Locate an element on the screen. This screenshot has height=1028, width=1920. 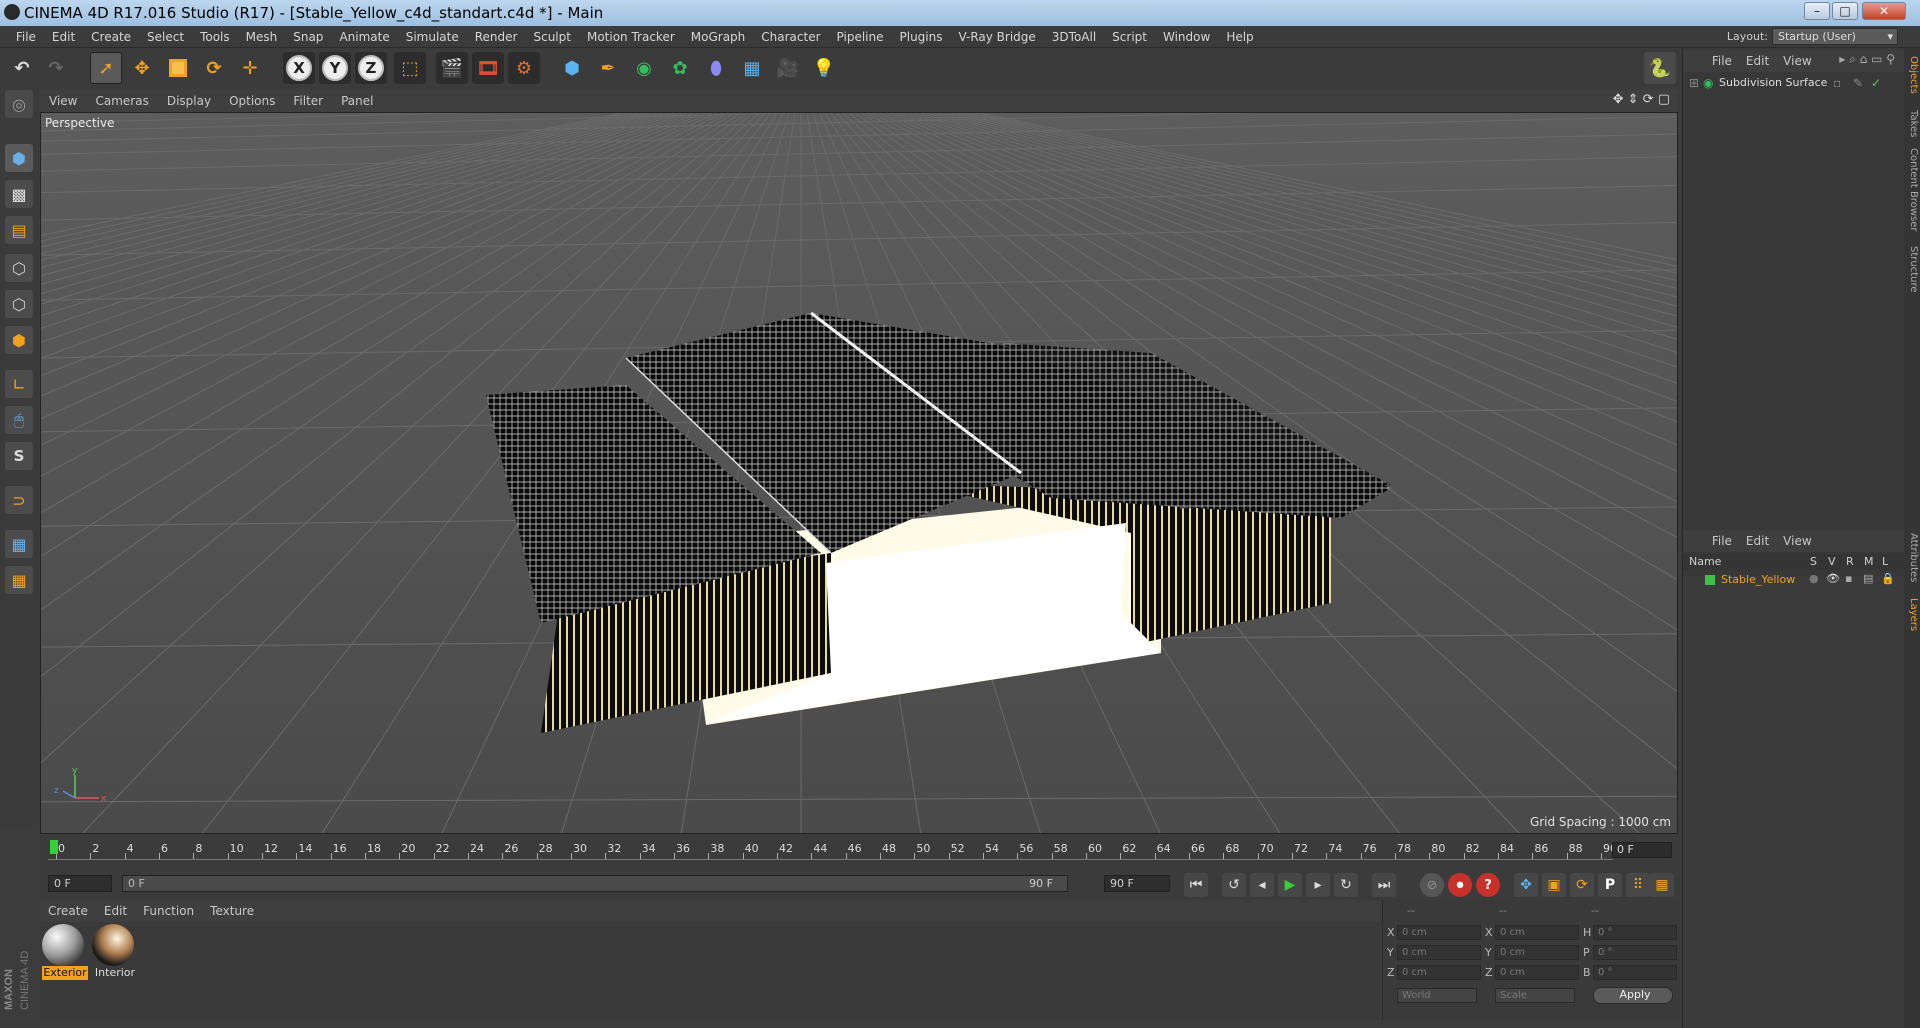
editor-visibility-icon: ▫ is located at coordinates (1837, 83).